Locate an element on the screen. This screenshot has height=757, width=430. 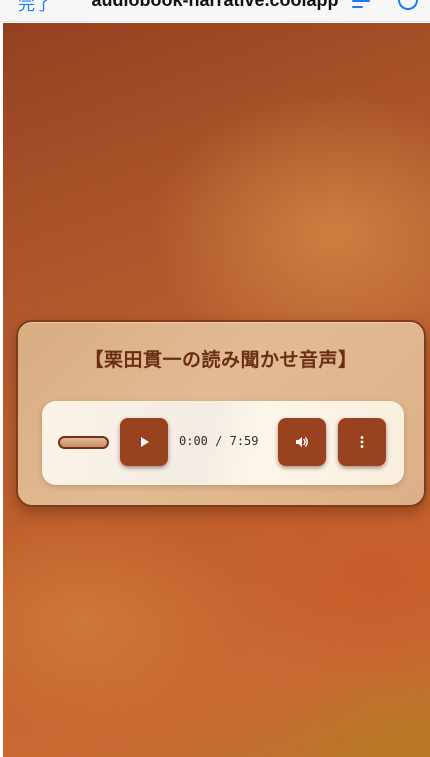
more-button is located at coordinates (362, 442).